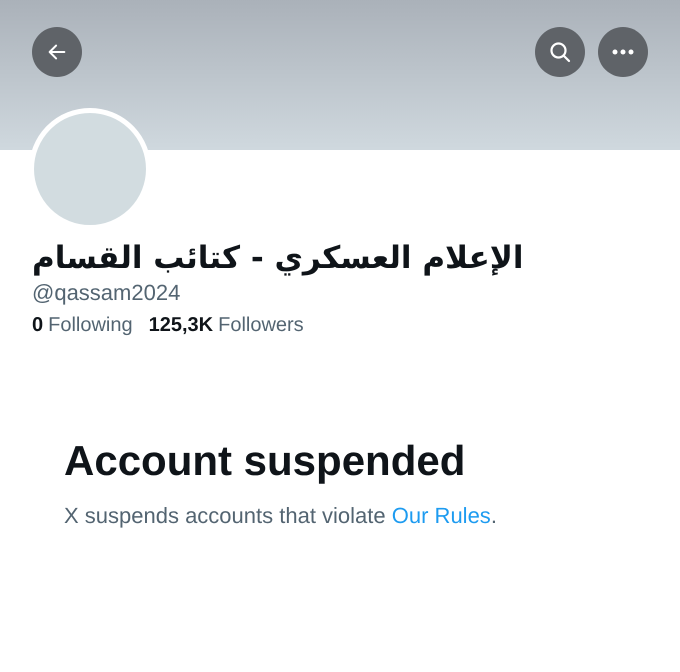 Image resolution: width=680 pixels, height=672 pixels. Describe the element at coordinates (106, 293) in the screenshot. I see `username: @qassam2024` at that location.